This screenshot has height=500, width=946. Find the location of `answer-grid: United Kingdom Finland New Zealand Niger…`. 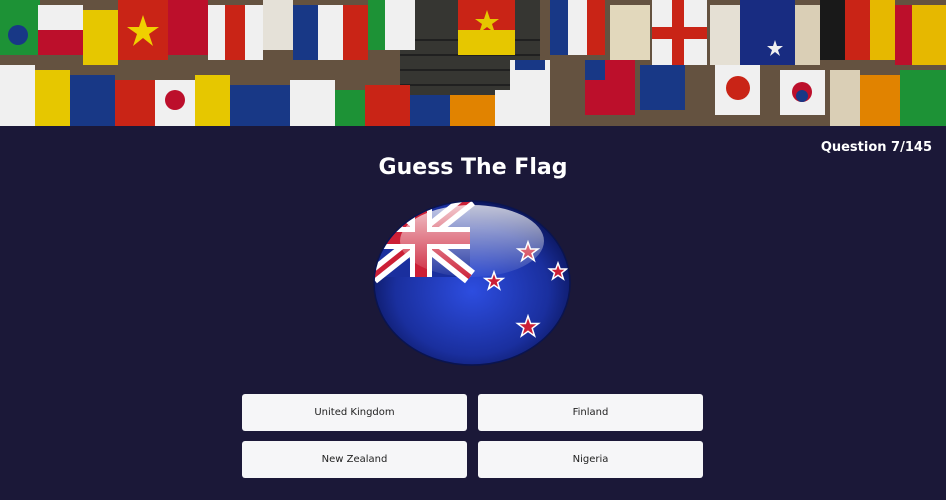

answer-grid: United Kingdom Finland New Zealand Niger… is located at coordinates (472, 436).